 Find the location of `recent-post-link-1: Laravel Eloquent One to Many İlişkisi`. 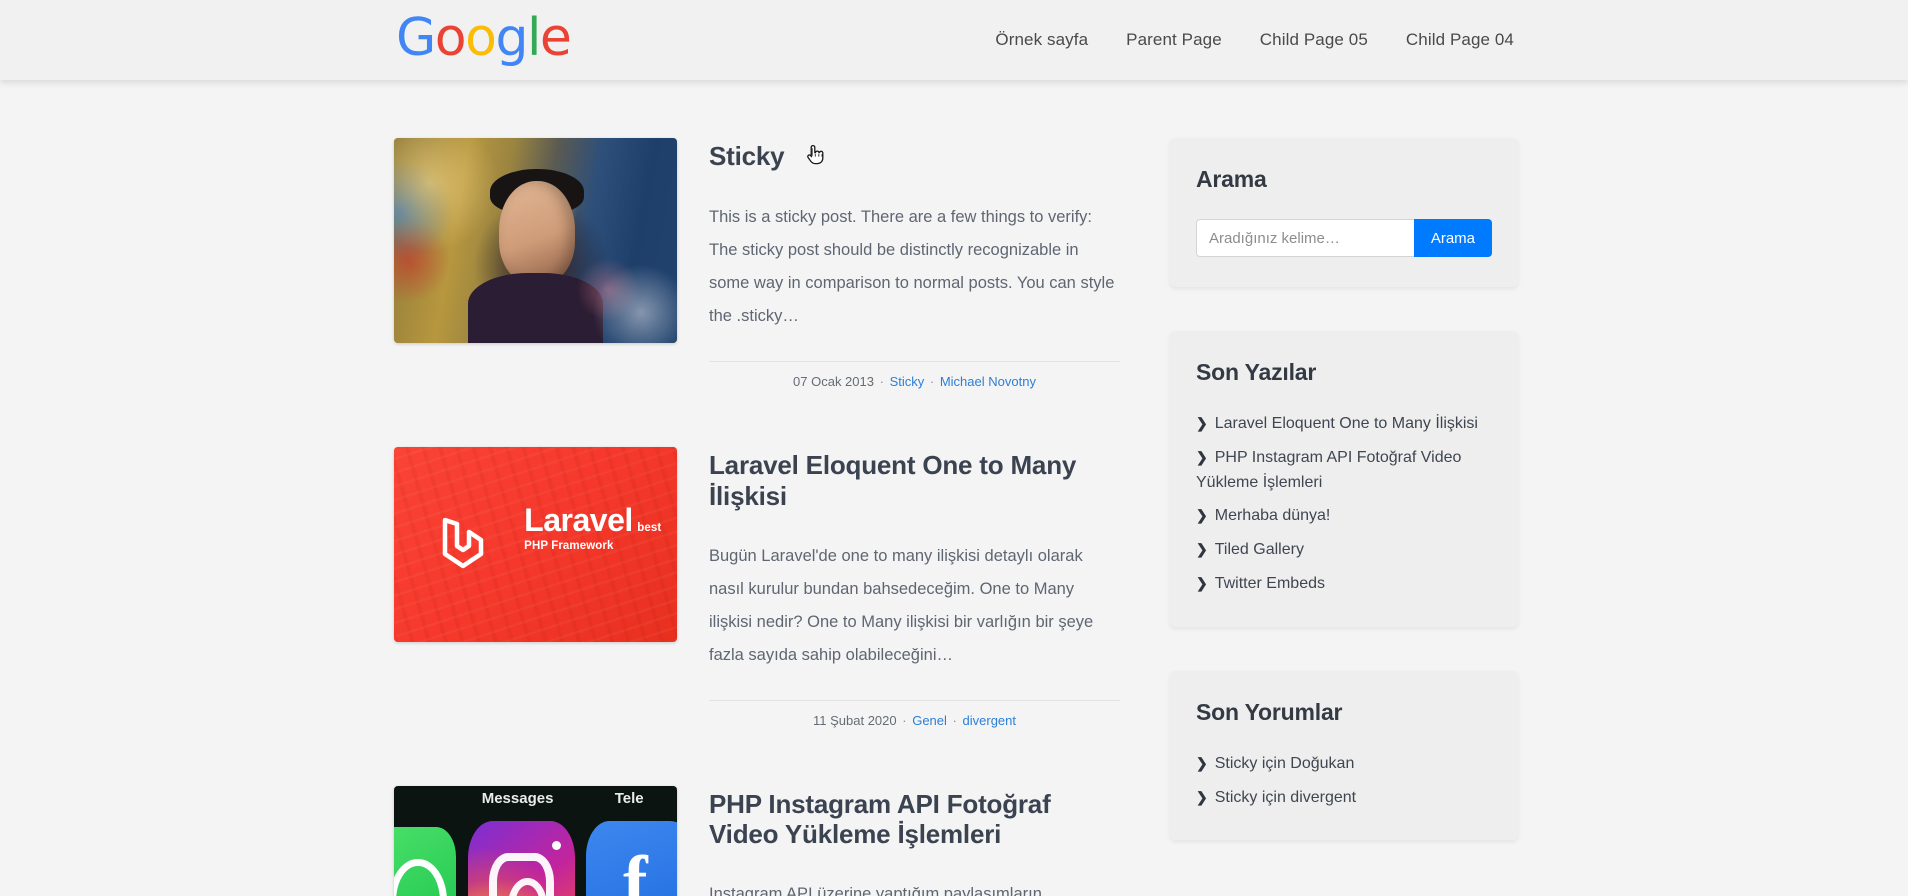

recent-post-link-1: Laravel Eloquent One to Many İlişkisi is located at coordinates (1346, 423).